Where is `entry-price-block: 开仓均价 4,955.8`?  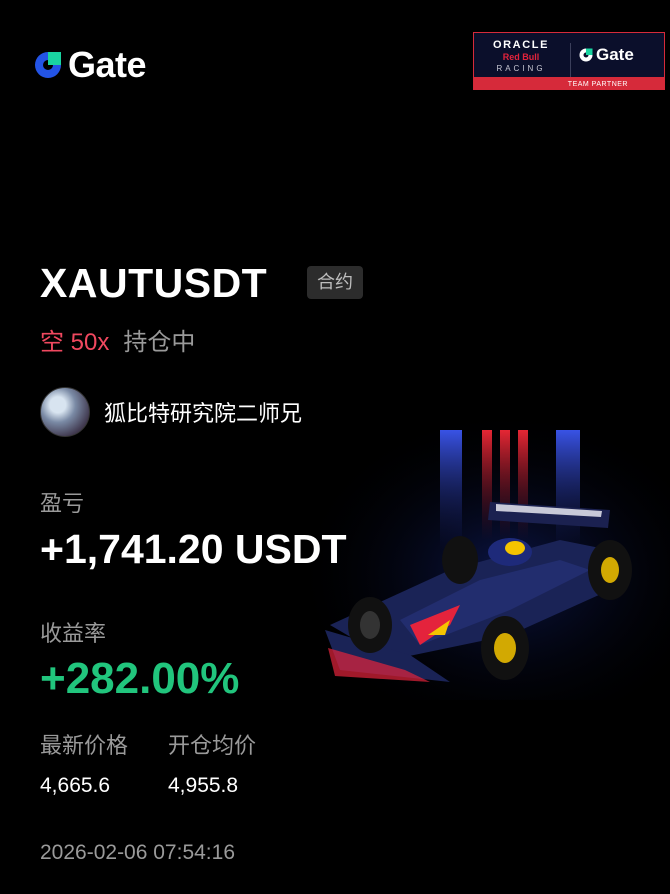
entry-price-block: 开仓均价 4,955.8 is located at coordinates (212, 763).